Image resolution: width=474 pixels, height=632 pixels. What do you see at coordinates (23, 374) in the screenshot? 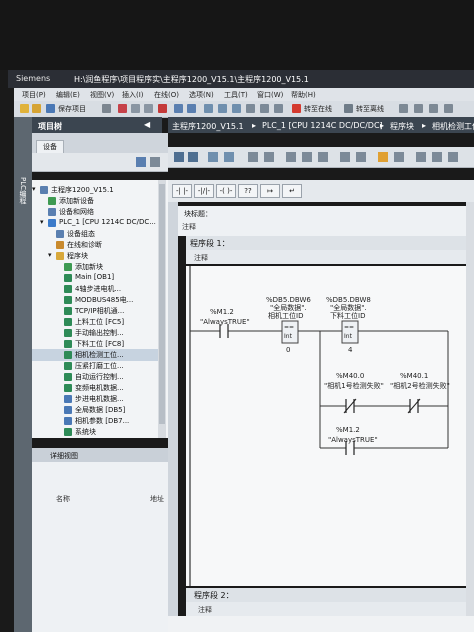
I see `left-side-tab-strip: PLC编程` at bounding box center [23, 374].